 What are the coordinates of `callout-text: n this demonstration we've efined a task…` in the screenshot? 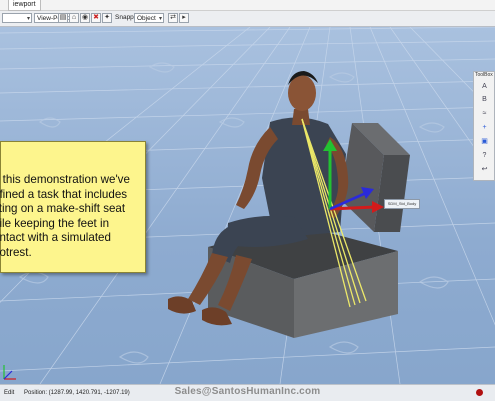 It's located at (65, 216).